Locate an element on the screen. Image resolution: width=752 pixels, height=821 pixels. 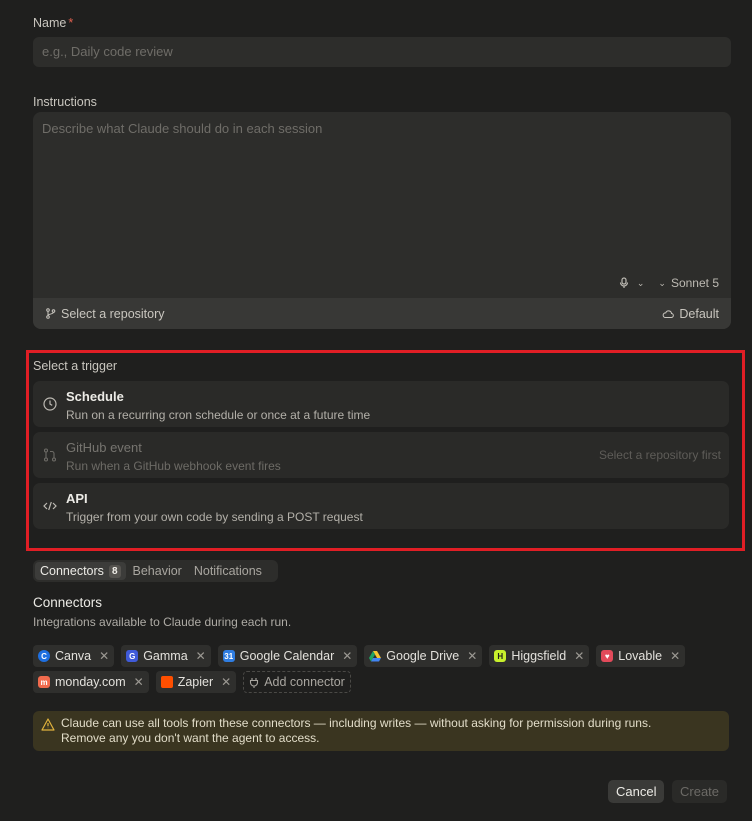
zapier-logo-icon is located at coordinates (166, 682).